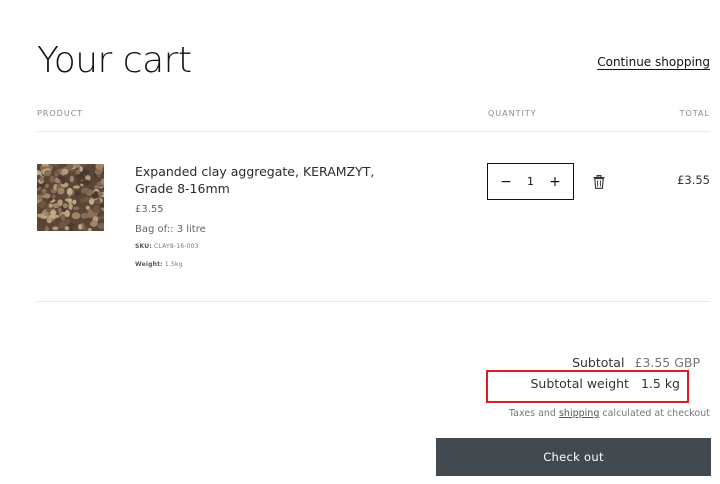  I want to click on taxes-text: Taxes and, so click(533, 413).